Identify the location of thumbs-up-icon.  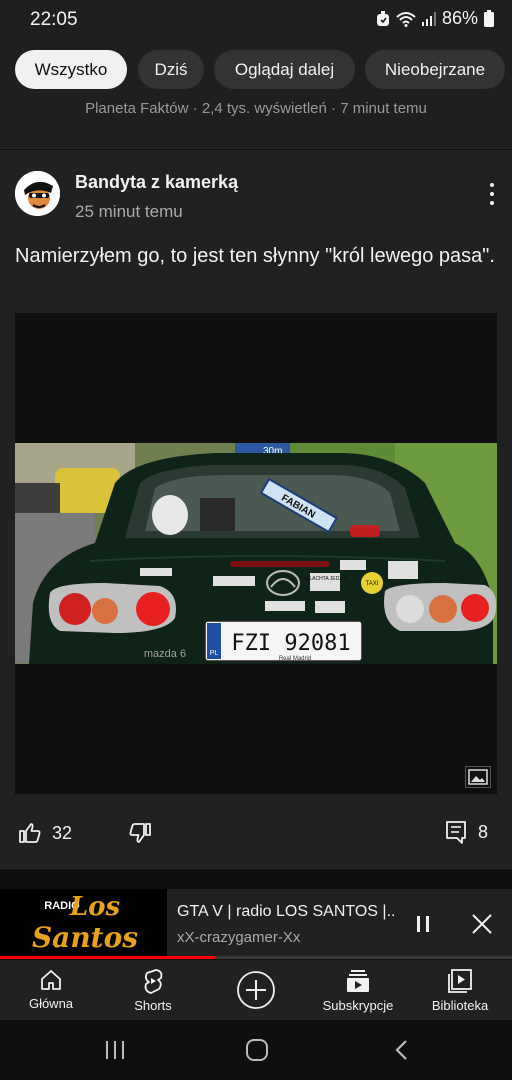
(30, 833).